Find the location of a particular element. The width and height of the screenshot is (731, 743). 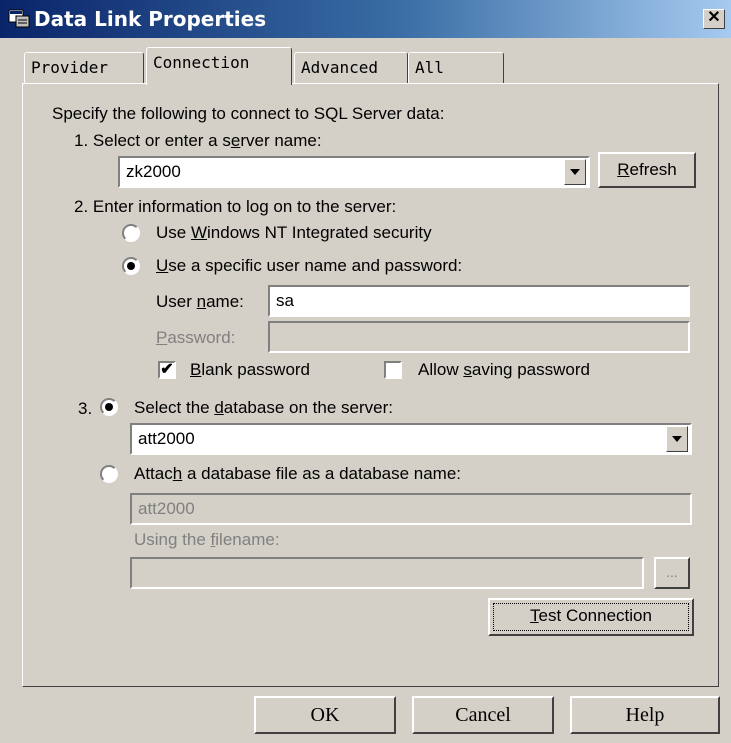

attach-database-name-input: att2000 is located at coordinates (411, 509).